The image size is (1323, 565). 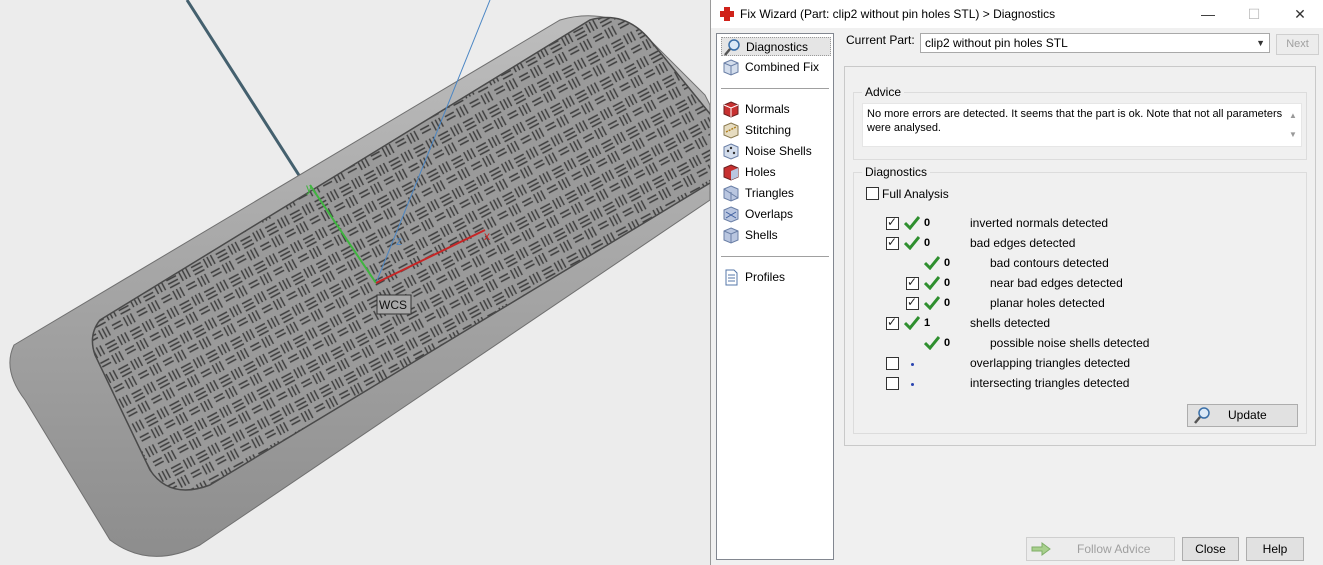 What do you see at coordinates (782, 67) in the screenshot?
I see `nav-label: Combined Fix` at bounding box center [782, 67].